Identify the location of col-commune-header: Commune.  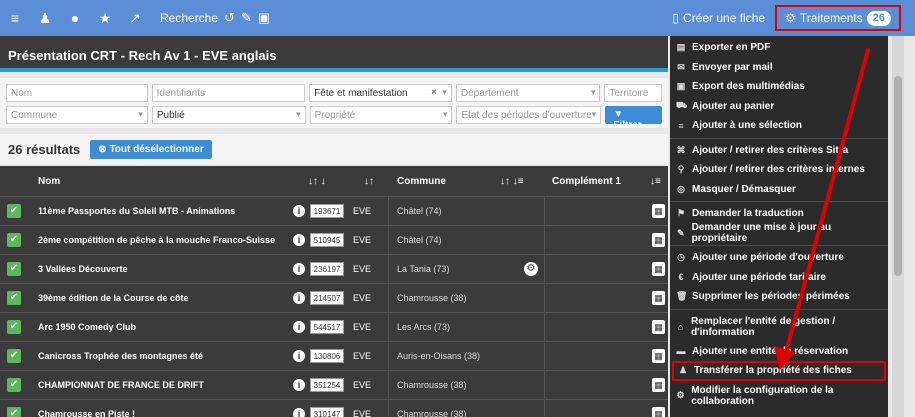
(421, 181).